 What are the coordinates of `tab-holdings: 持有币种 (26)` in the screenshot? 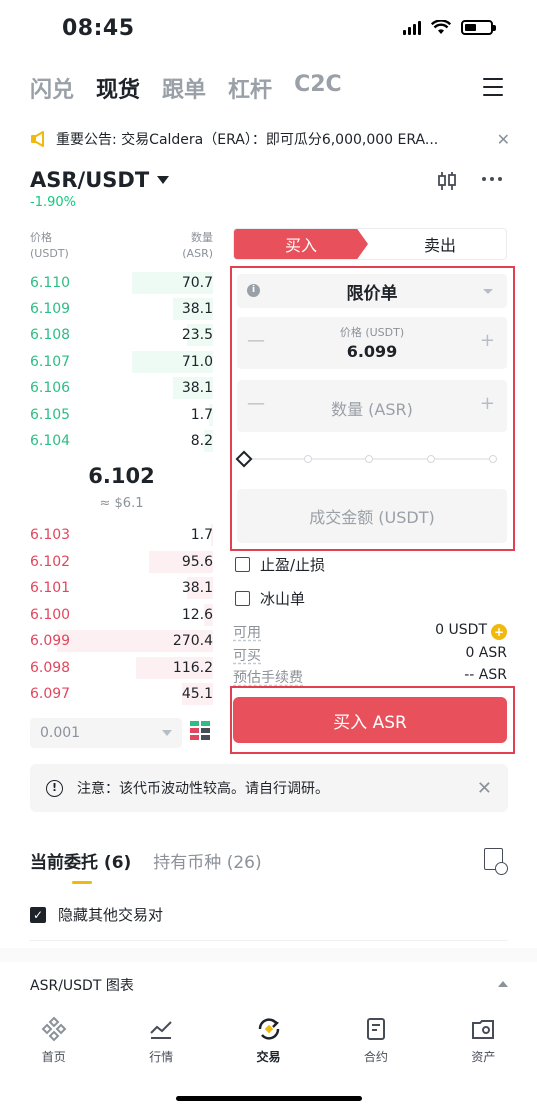 It's located at (207, 860).